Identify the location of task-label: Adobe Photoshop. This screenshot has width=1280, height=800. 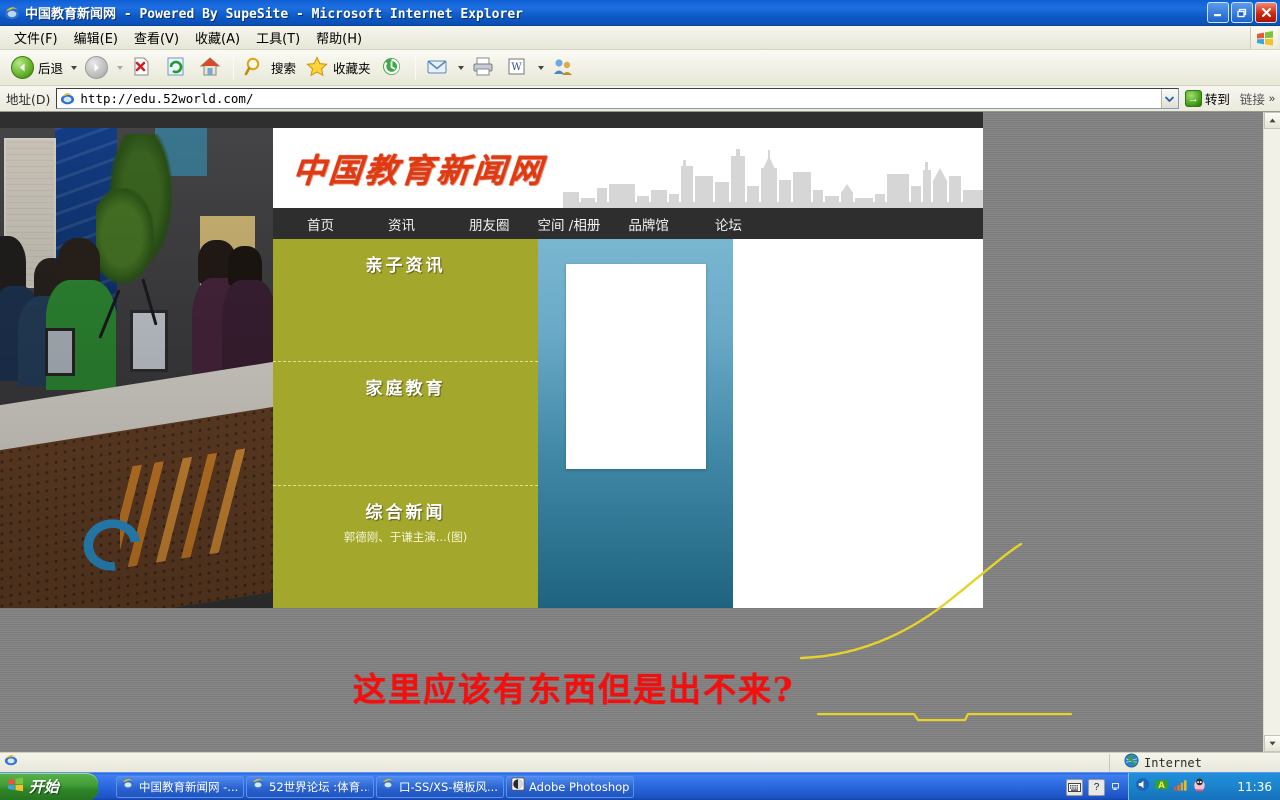
(579, 786).